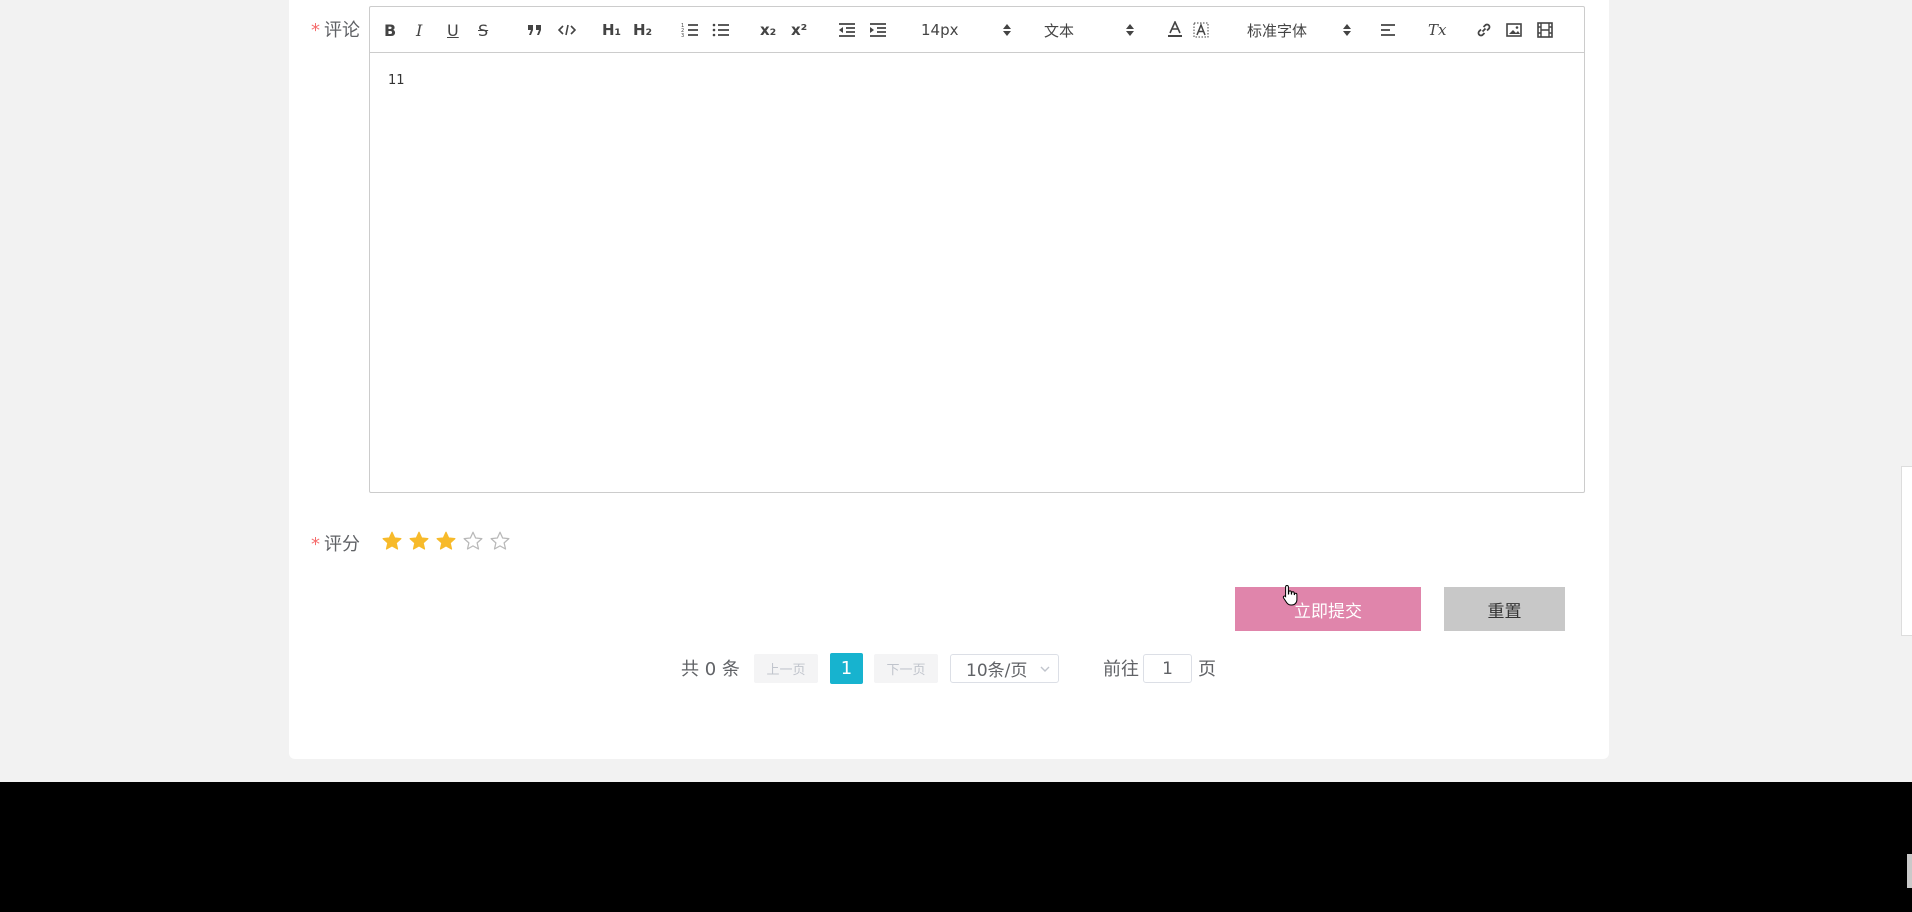  I want to click on svg-text: 3, so click(682, 35).